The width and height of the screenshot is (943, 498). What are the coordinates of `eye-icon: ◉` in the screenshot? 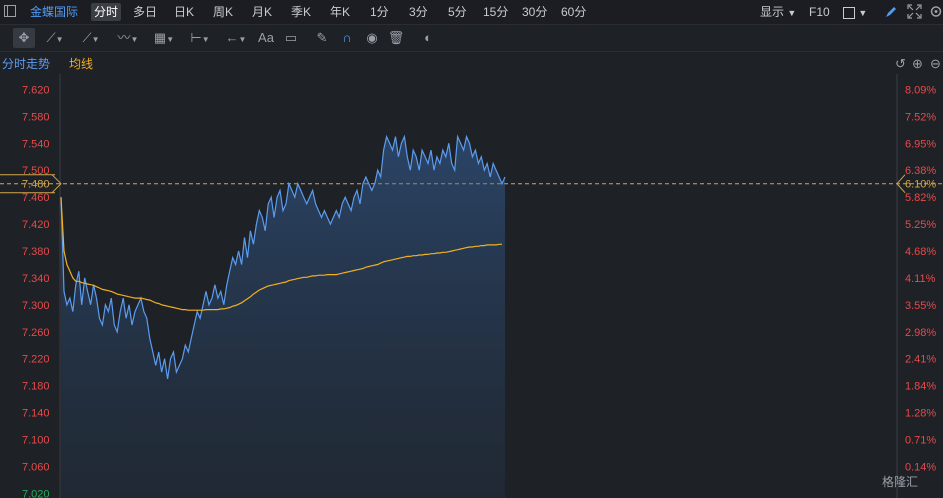 It's located at (372, 38).